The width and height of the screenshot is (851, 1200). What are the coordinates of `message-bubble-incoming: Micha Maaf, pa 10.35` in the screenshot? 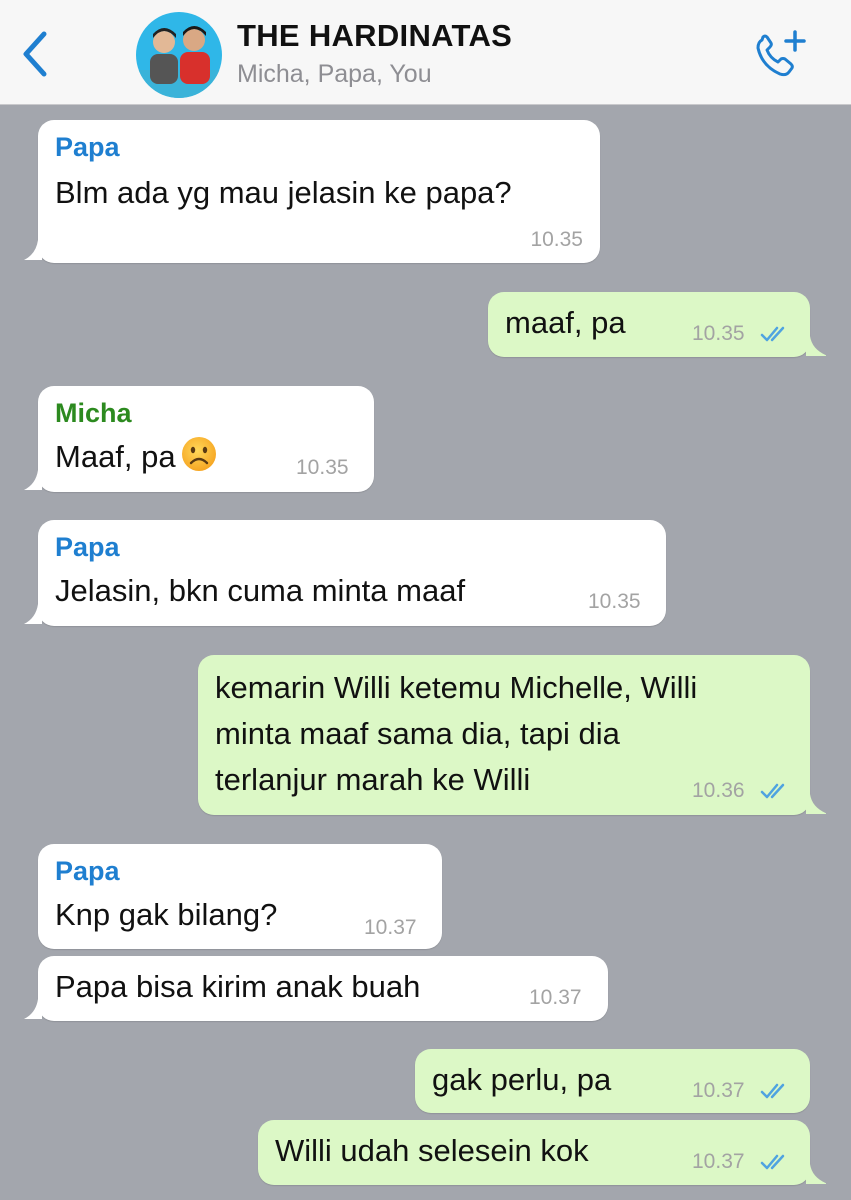 It's located at (206, 439).